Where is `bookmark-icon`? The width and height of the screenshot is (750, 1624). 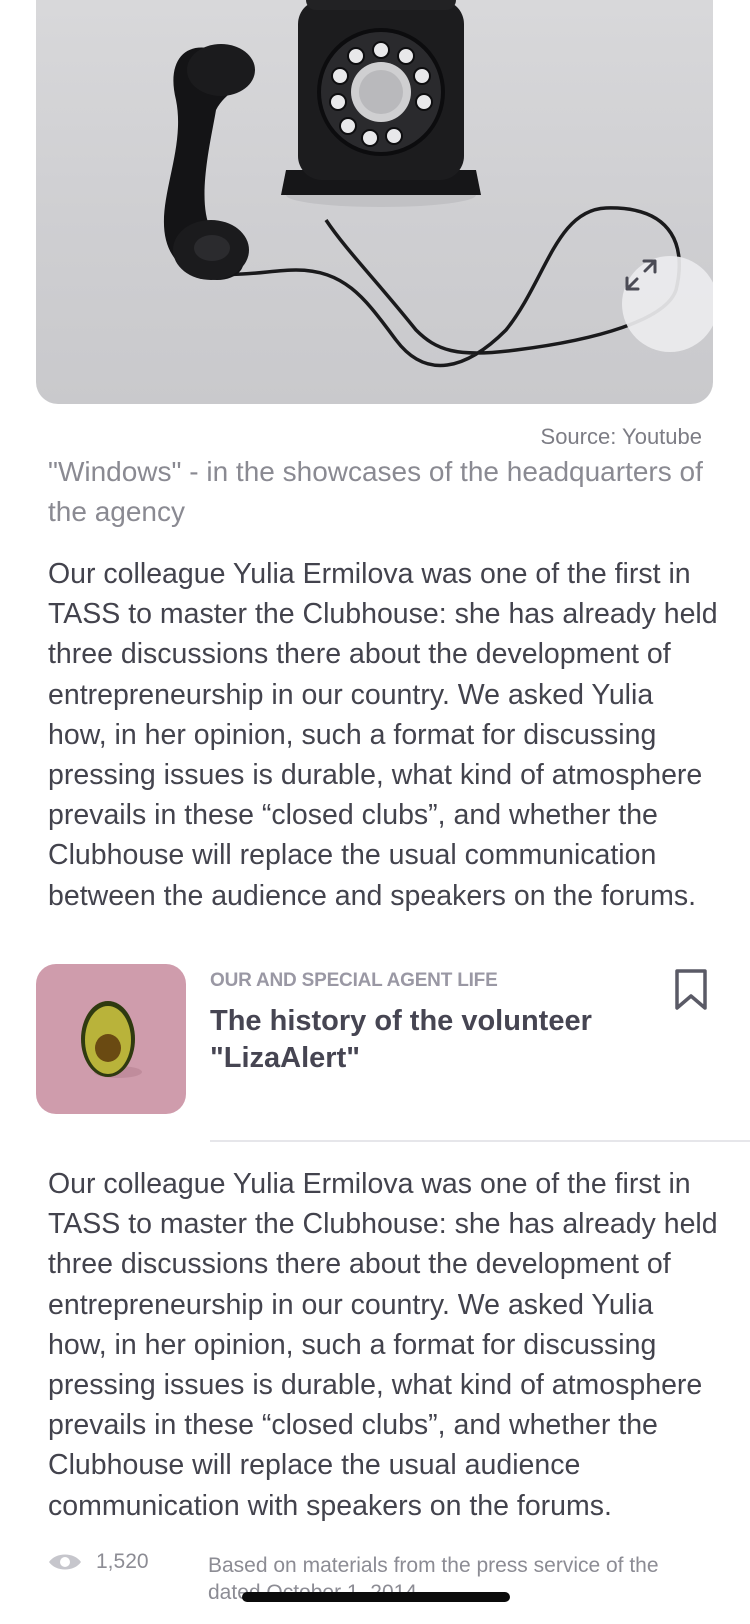 bookmark-icon is located at coordinates (691, 989).